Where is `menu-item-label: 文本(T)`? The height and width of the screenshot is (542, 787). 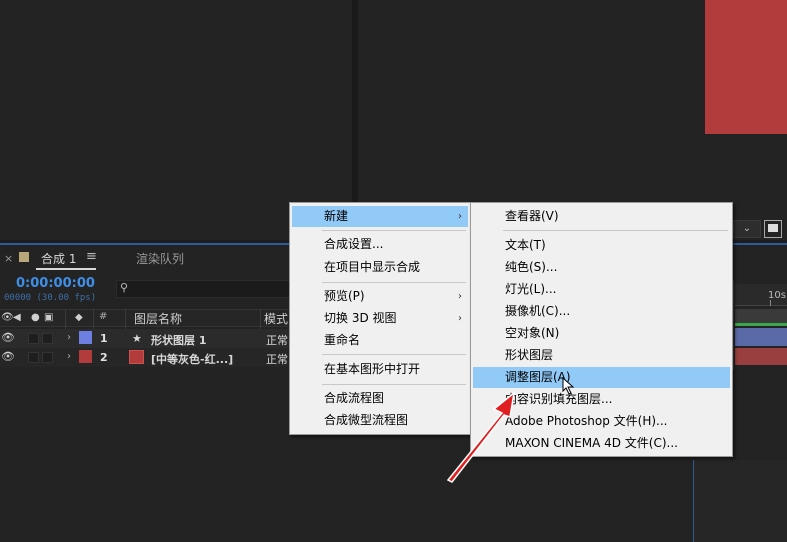
menu-item-label: 文本(T) is located at coordinates (525, 245).